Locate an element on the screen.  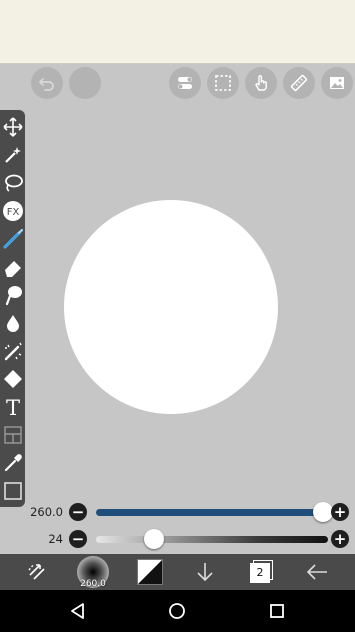
ruler-button is located at coordinates (299, 83).